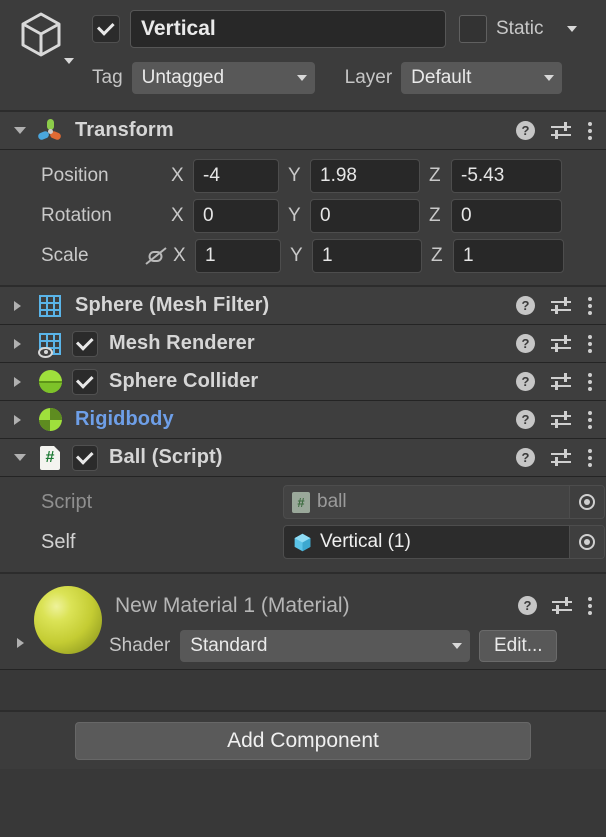 The image size is (606, 837). Describe the element at coordinates (483, 175) in the screenshot. I see `position-z-value: -5.43` at that location.